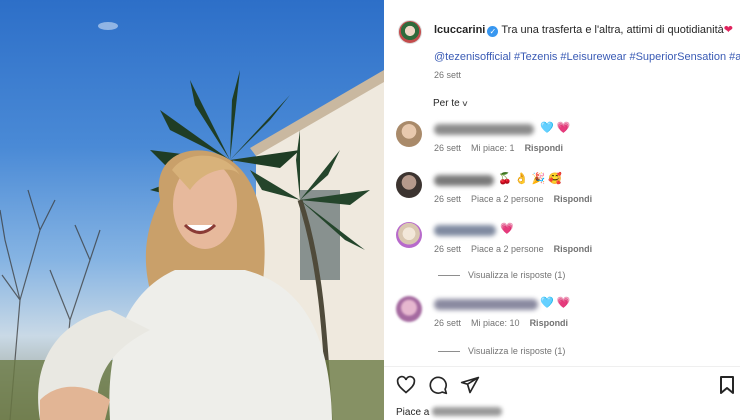 The image size is (740, 420). Describe the element at coordinates (472, 57) in the screenshot. I see `hashtag-link: @tezenisofficial` at that location.